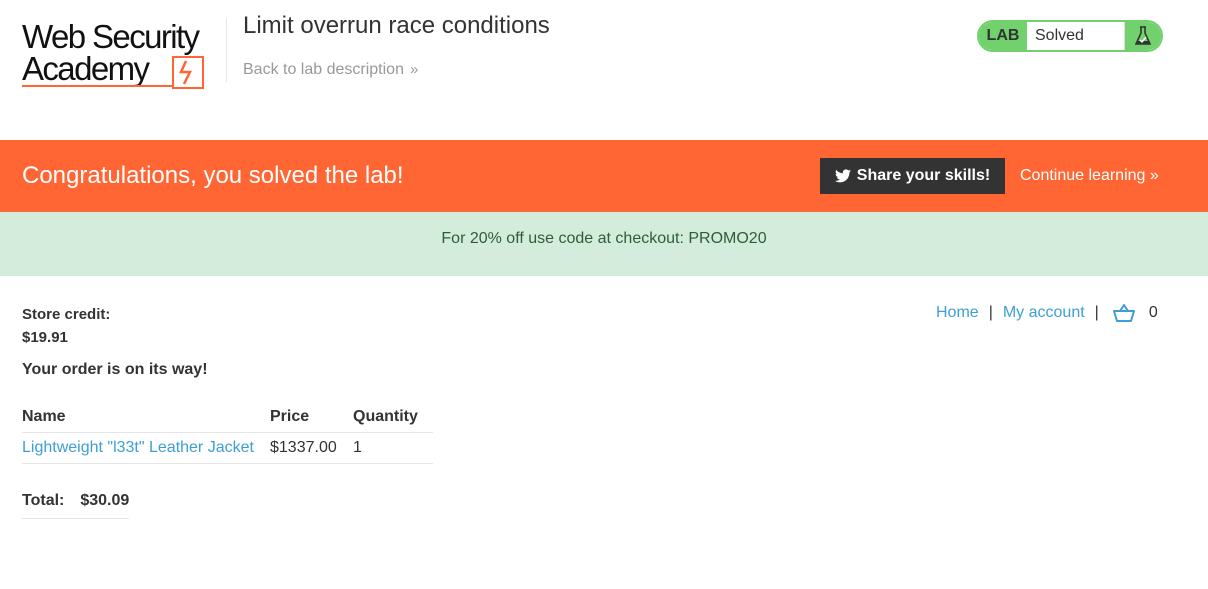  I want to click on logo-line-2: Academy, so click(86, 68).